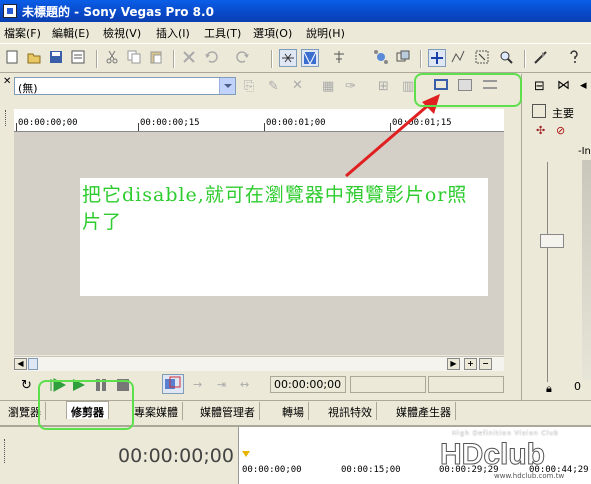  Describe the element at coordinates (176, 456) in the screenshot. I see `timeline-timecode: 00:00:00;00` at that location.